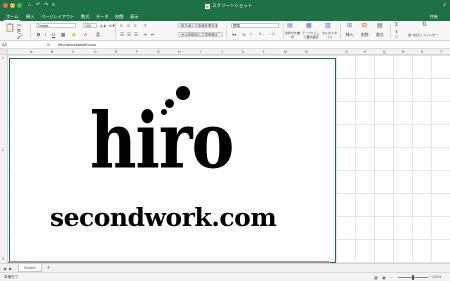 This screenshot has width=450, height=281. I want to click on format-as-table-icon: ▦, so click(309, 26).